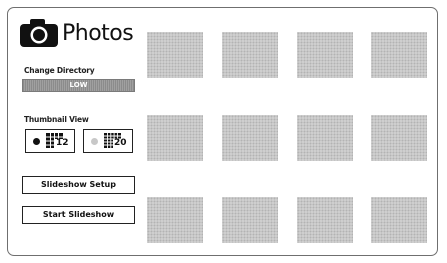 This screenshot has height=263, width=447. I want to click on slideshow-setup-button: Slideshow Setup, so click(78, 185).